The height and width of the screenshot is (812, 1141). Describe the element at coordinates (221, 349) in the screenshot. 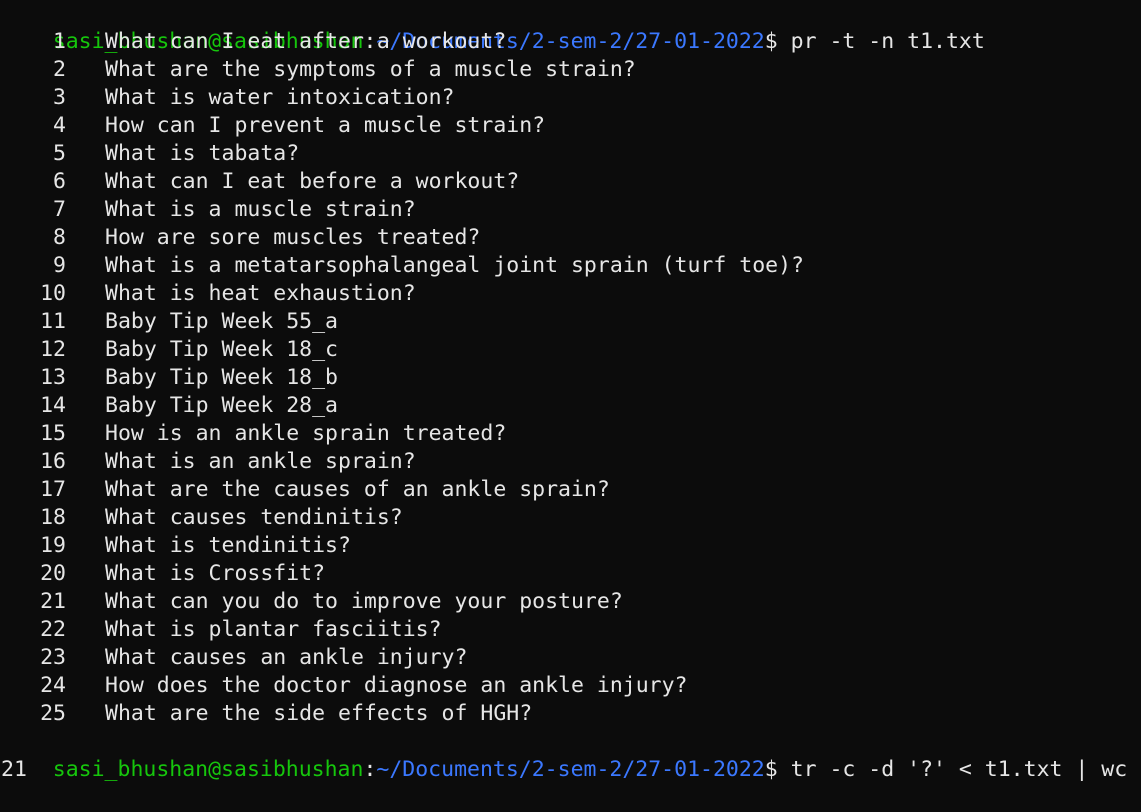

I see `line-text: Baby Tip Week 18_c` at that location.